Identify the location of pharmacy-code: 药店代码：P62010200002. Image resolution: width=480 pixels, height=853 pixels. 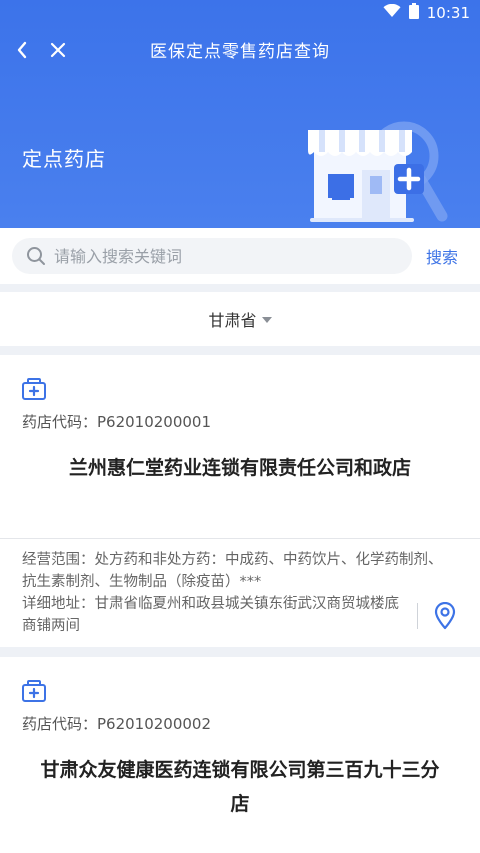
(117, 724).